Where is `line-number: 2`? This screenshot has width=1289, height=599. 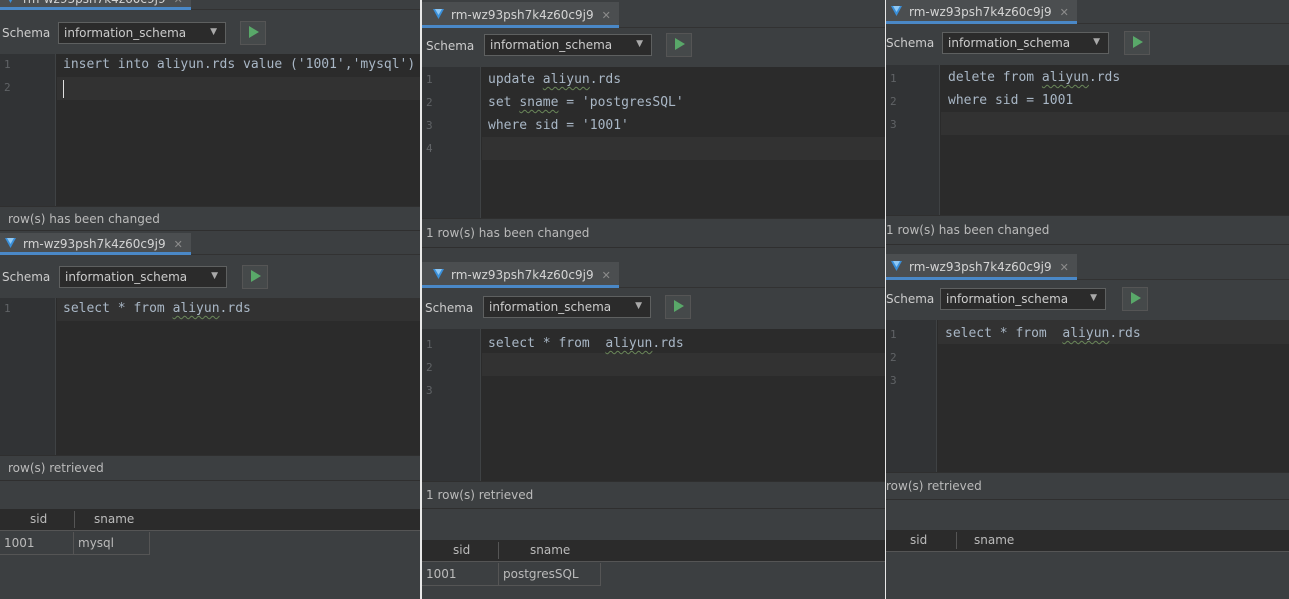 line-number: 2 is located at coordinates (429, 102).